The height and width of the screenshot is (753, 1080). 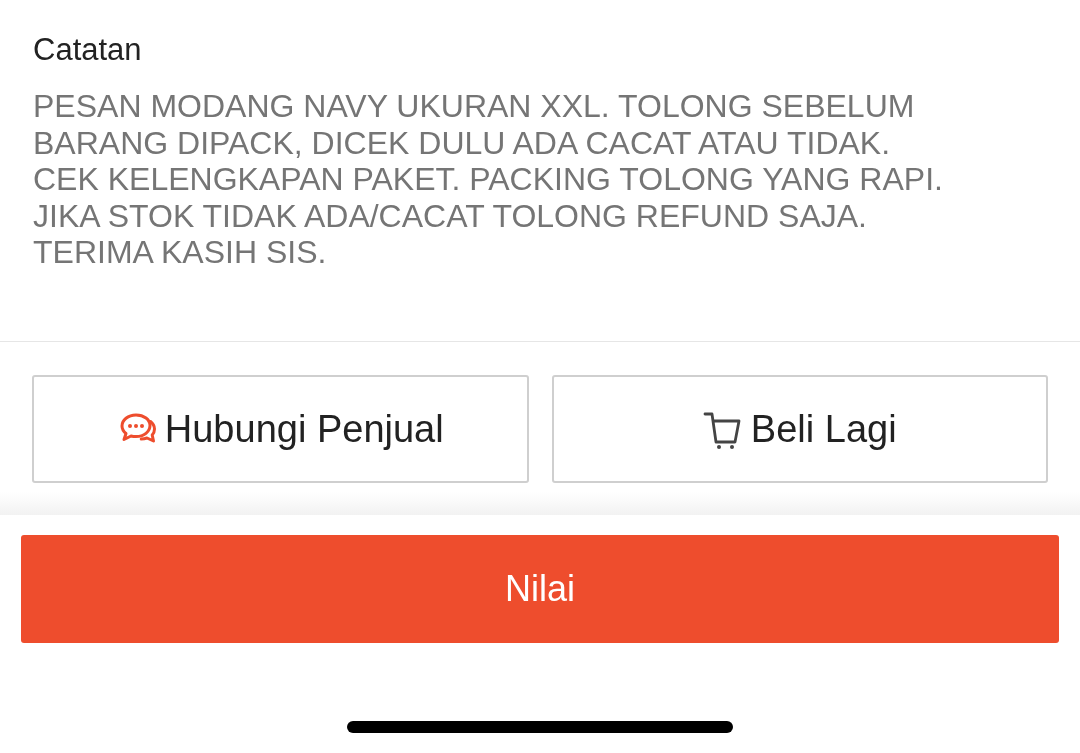 I want to click on buy-again-button: Beli Lagi, so click(x=799, y=429).